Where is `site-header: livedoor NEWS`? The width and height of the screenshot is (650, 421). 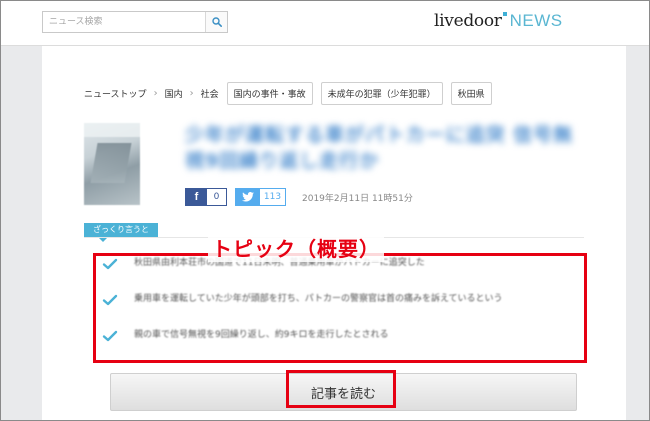 site-header: livedoor NEWS is located at coordinates (325, 23).